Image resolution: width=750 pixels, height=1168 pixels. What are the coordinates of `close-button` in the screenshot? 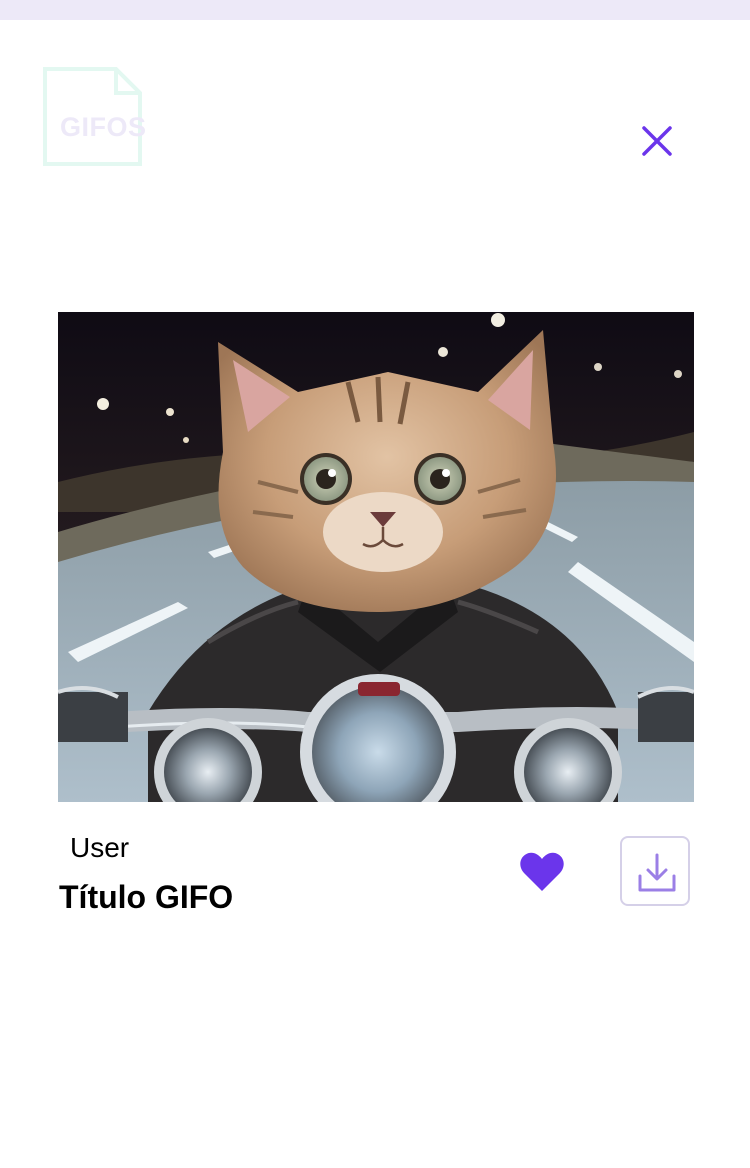 It's located at (658, 142).